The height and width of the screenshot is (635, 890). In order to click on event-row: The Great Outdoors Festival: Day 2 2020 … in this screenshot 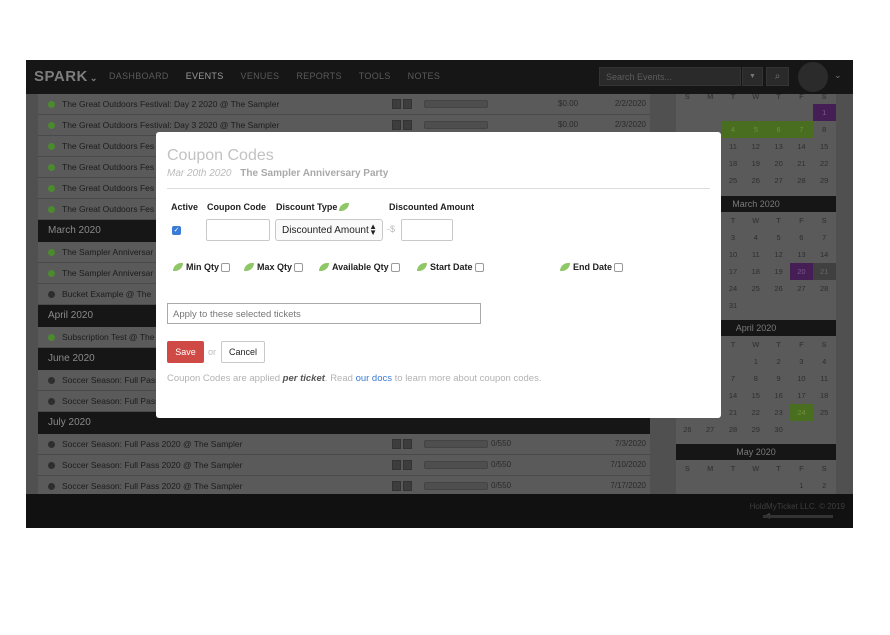, I will do `click(344, 104)`.